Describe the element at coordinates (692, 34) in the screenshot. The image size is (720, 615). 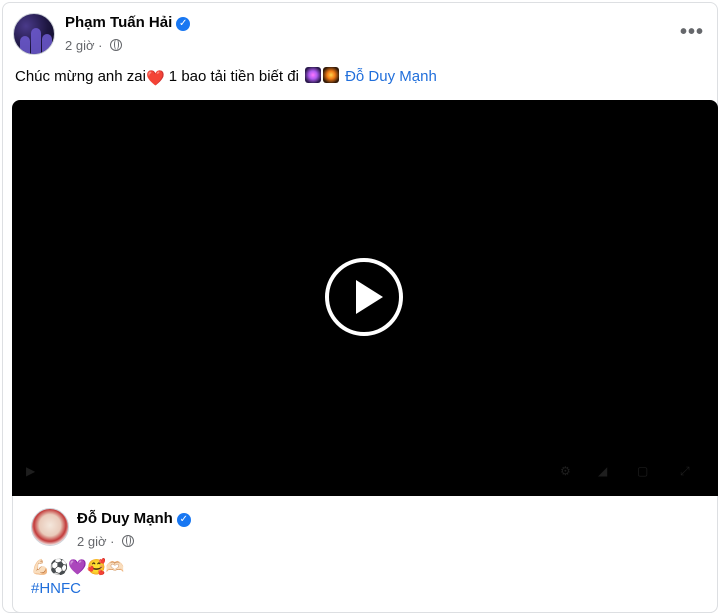
I see `more-options-button: •••` at that location.